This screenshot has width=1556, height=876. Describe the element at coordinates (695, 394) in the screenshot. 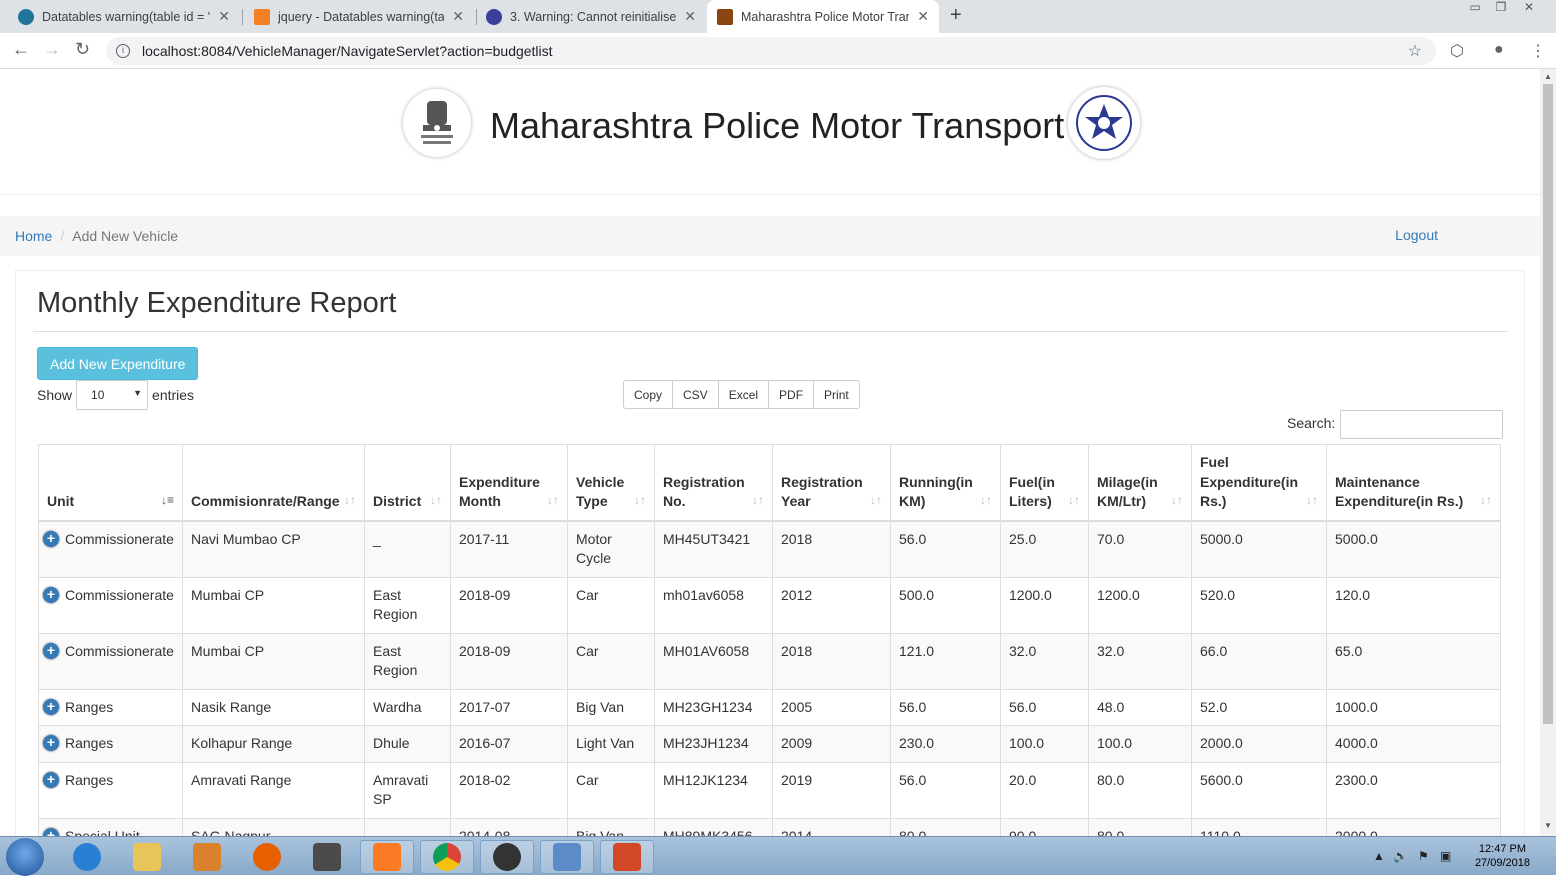

I see `csv-button: CSV` at that location.